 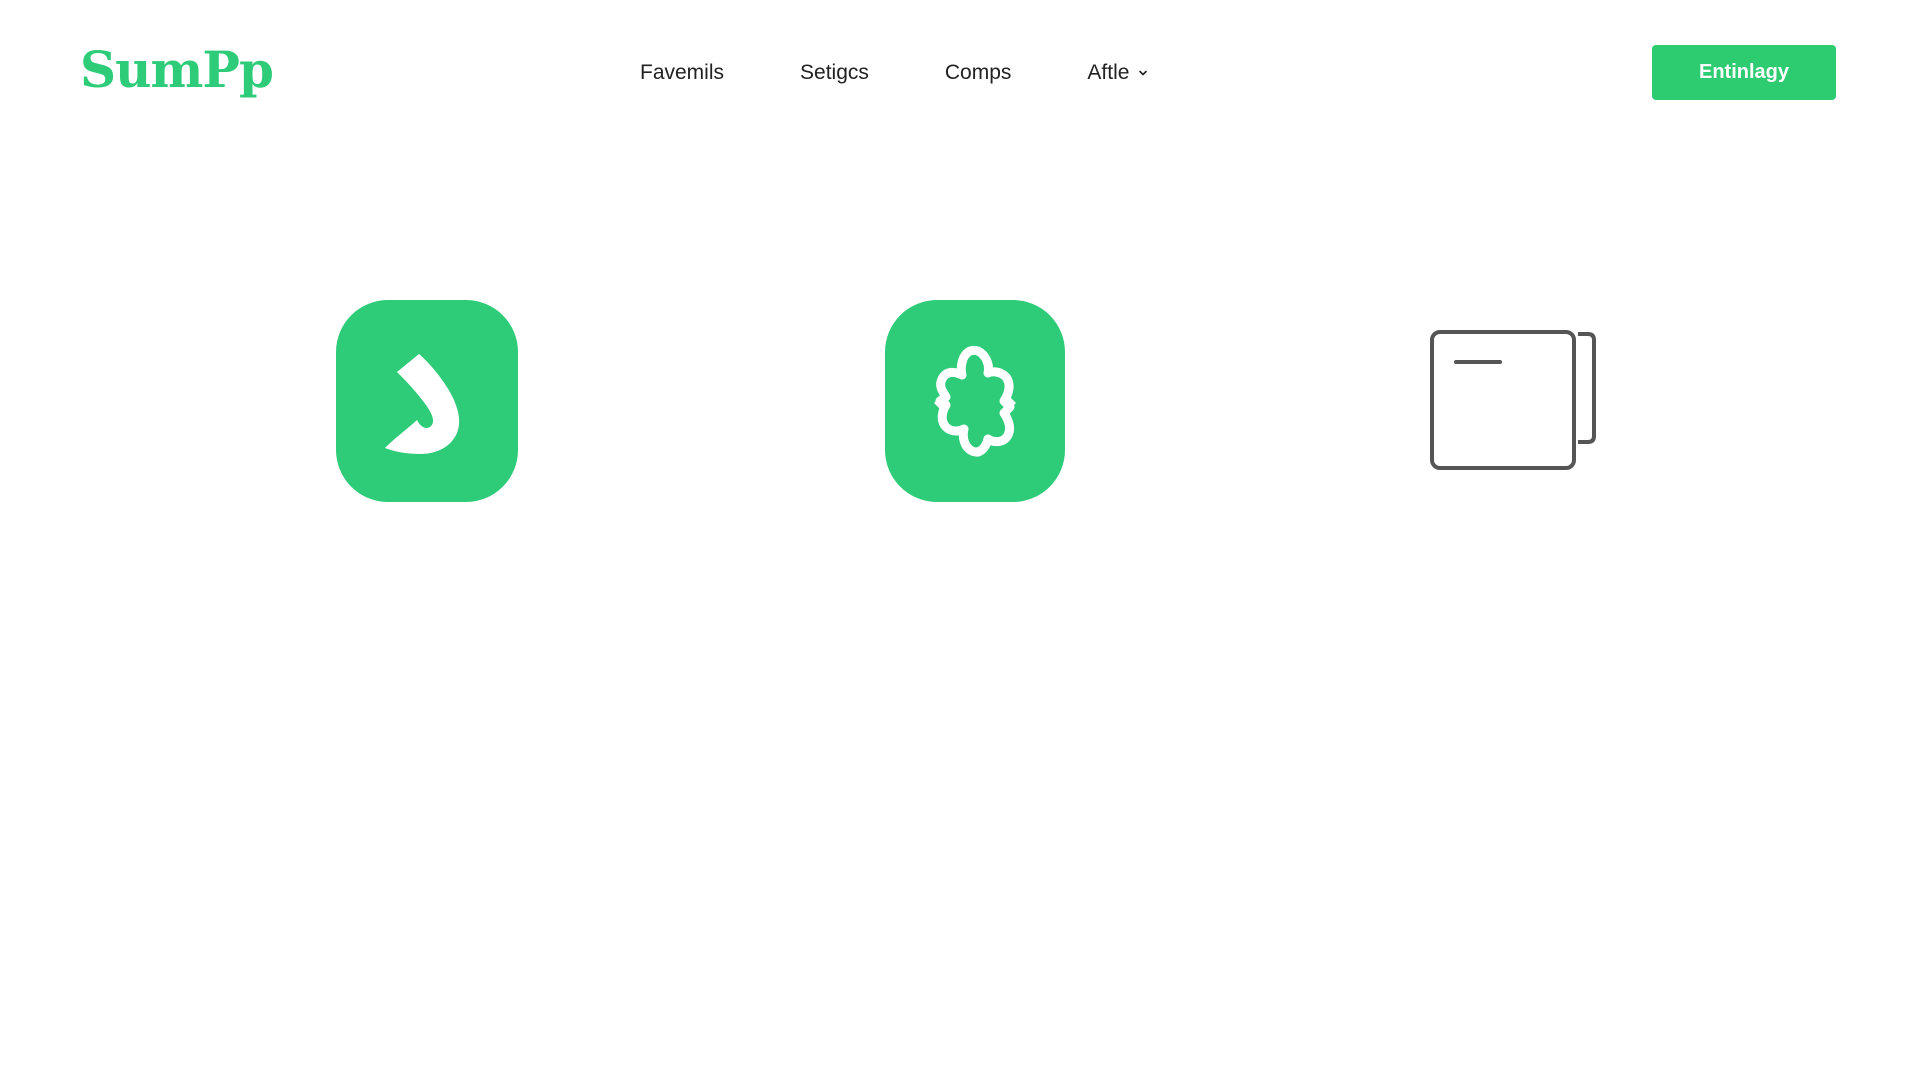 I want to click on app-tile-windows, so click(x=1516, y=401).